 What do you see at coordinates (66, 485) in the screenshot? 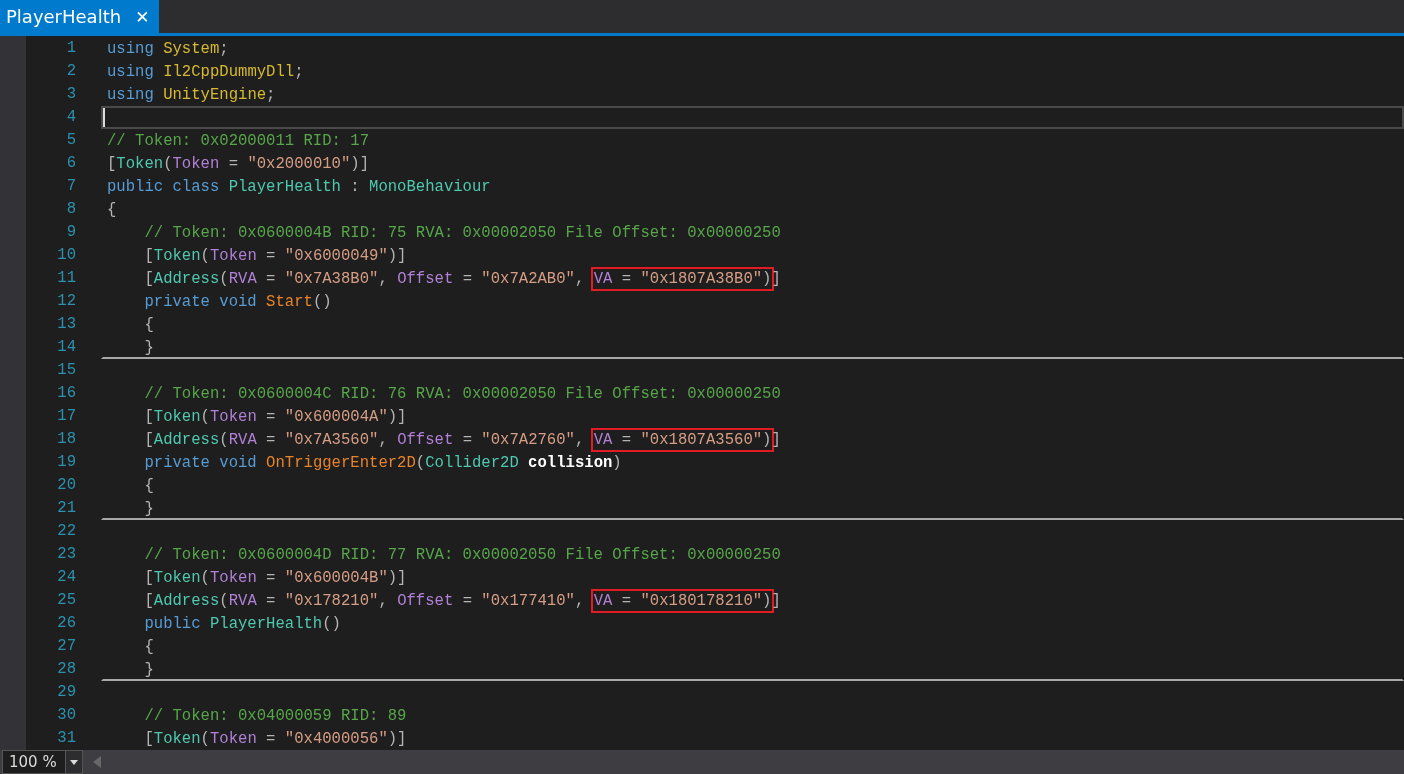
I see `line-number: 20` at bounding box center [66, 485].